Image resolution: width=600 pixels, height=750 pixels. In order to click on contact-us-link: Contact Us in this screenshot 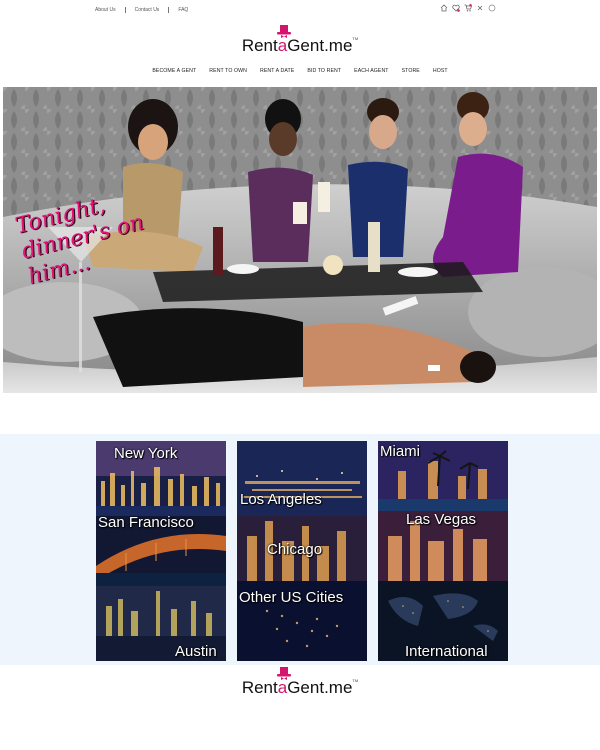, I will do `click(147, 10)`.